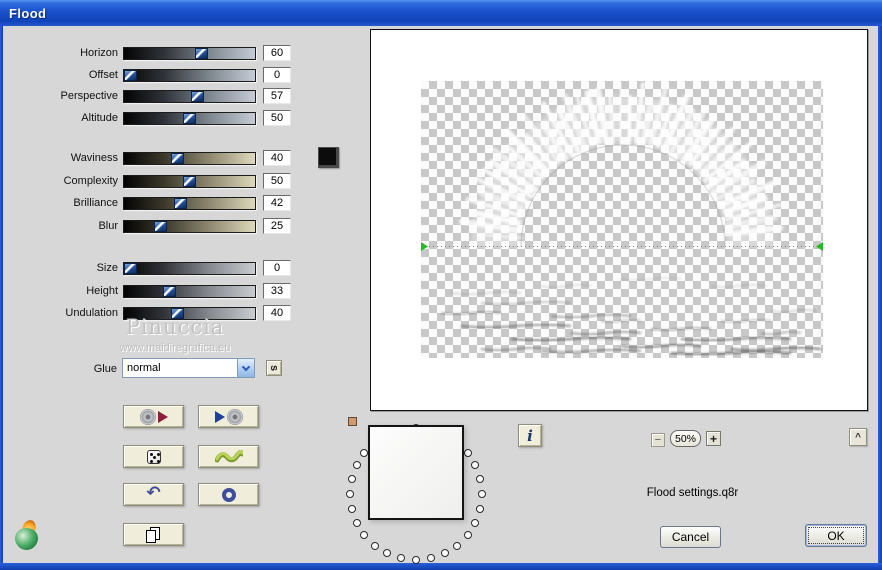 The height and width of the screenshot is (570, 882). I want to click on offset-value-input, so click(277, 75).